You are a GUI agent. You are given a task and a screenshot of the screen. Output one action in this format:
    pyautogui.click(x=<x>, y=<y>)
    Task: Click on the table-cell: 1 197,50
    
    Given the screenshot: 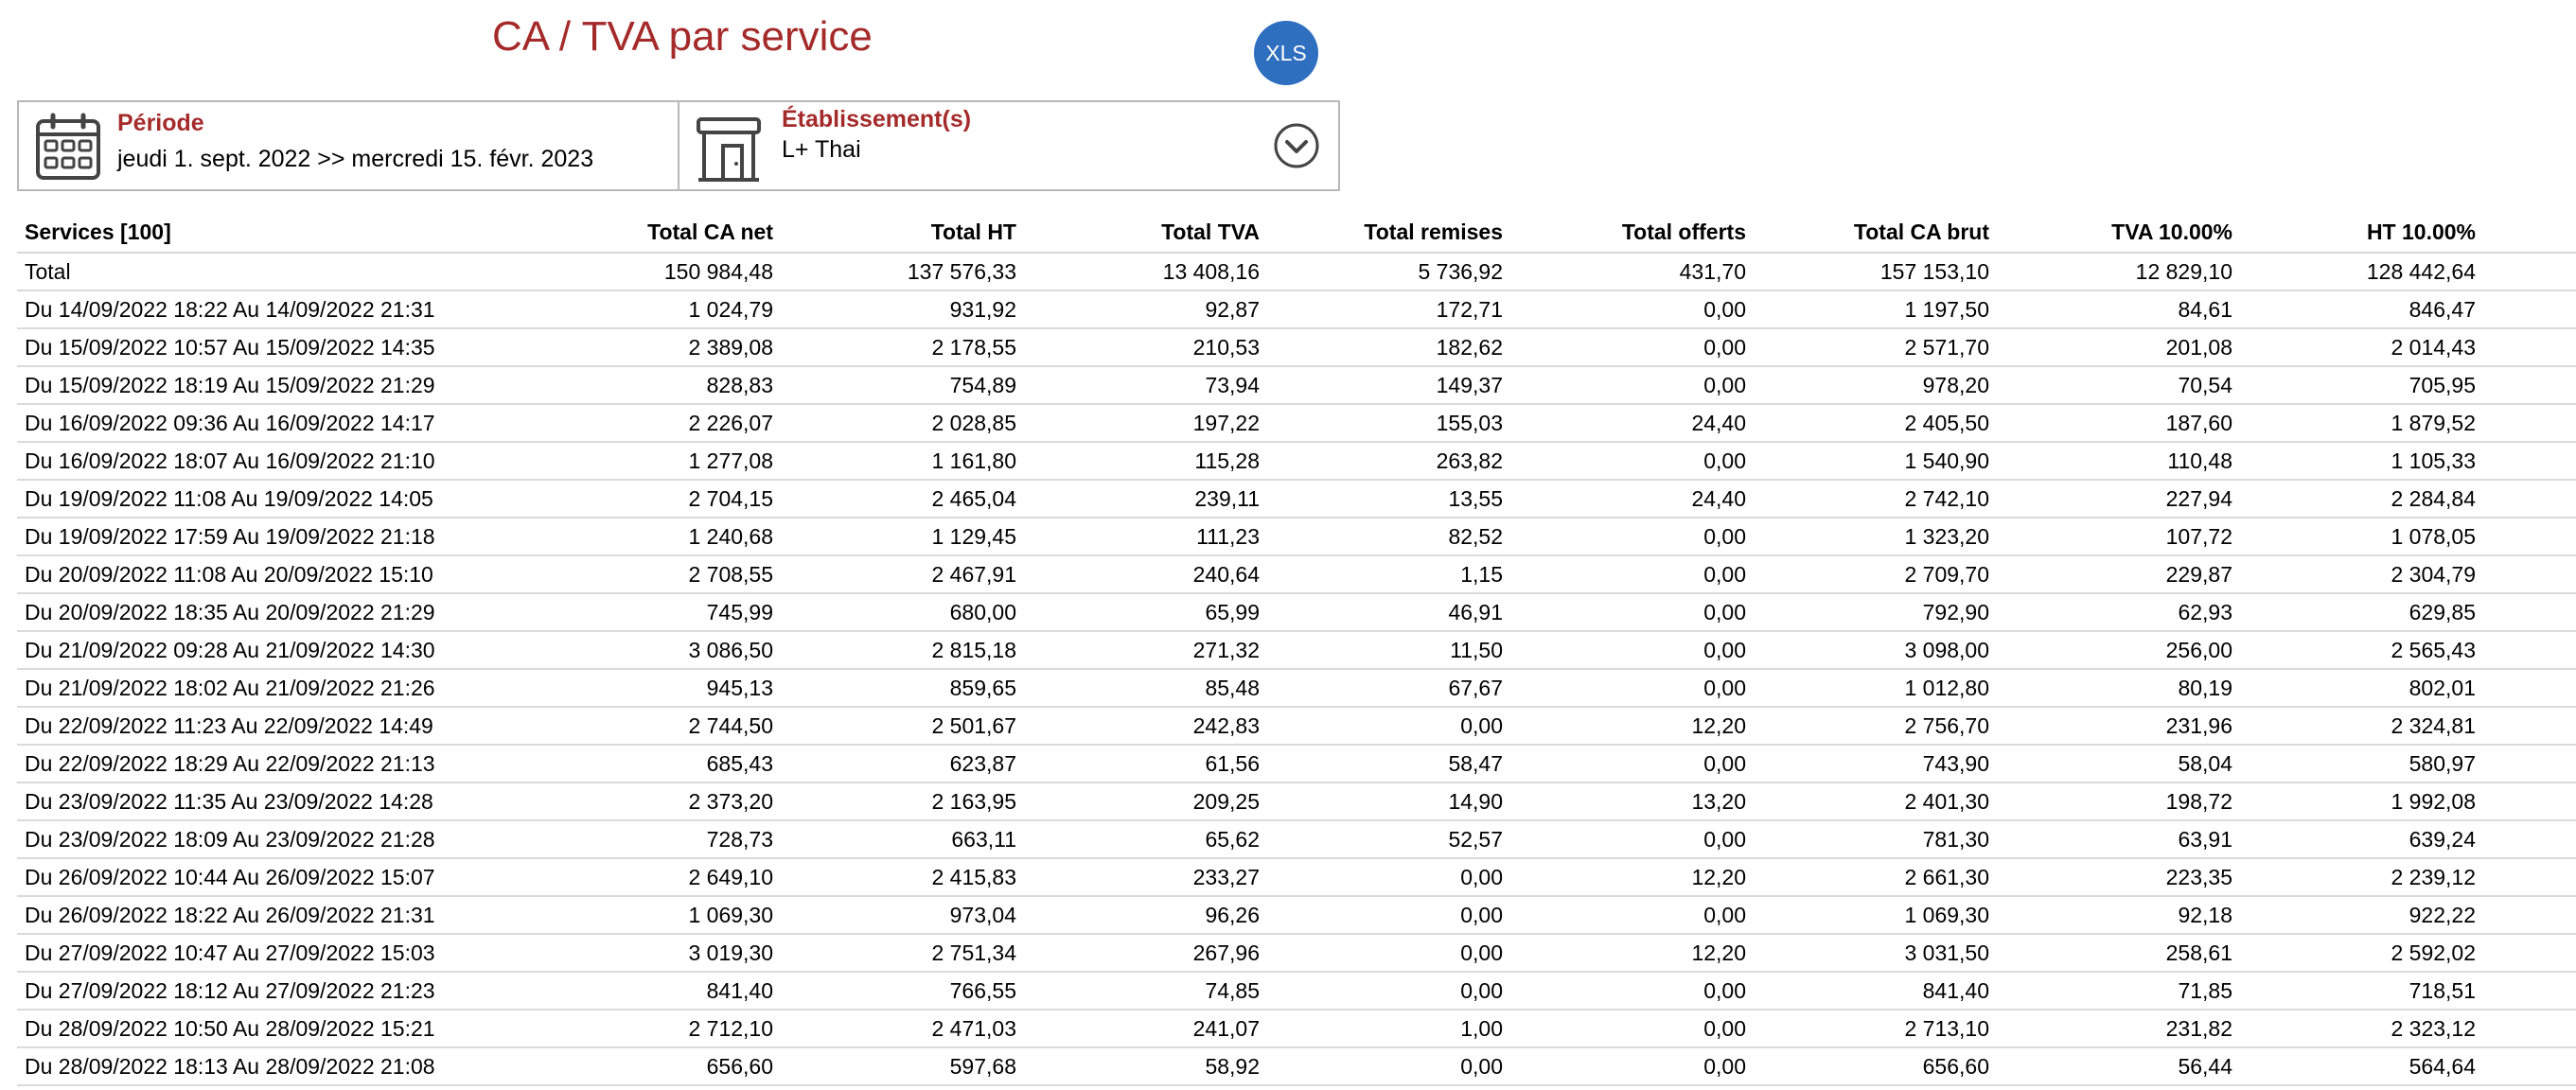 What is the action you would take?
    pyautogui.click(x=1875, y=309)
    